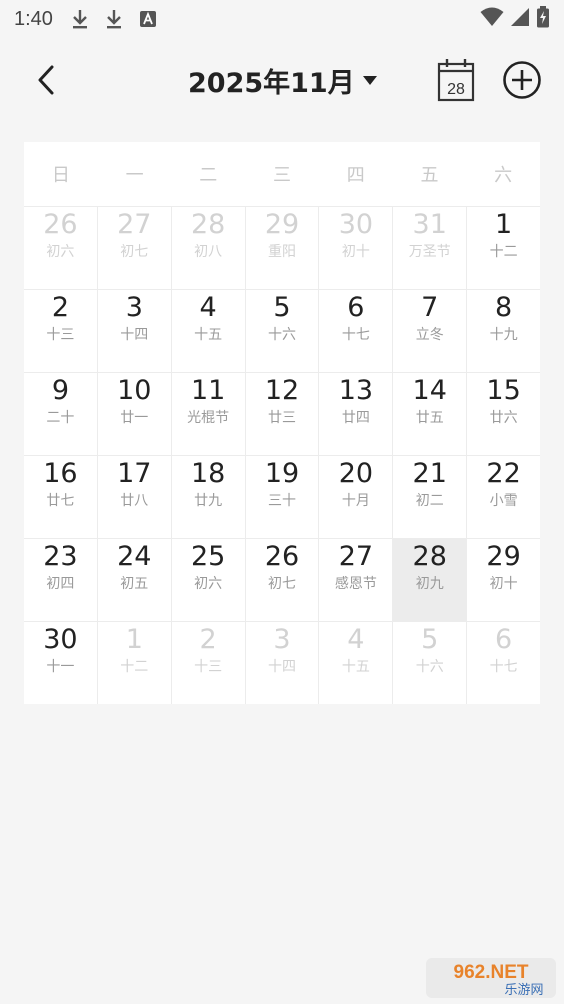 Image resolution: width=564 pixels, height=1004 pixels. Describe the element at coordinates (429, 335) in the screenshot. I see `lunar-date: 立冬` at that location.